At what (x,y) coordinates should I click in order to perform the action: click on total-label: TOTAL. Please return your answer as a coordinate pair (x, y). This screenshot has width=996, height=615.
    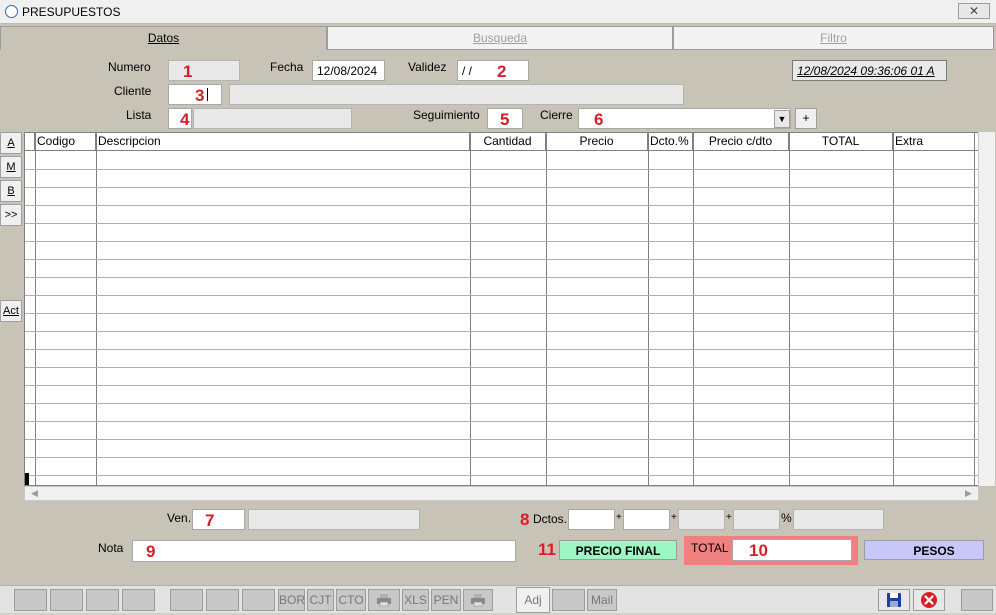
    Looking at the image, I should click on (710, 548).